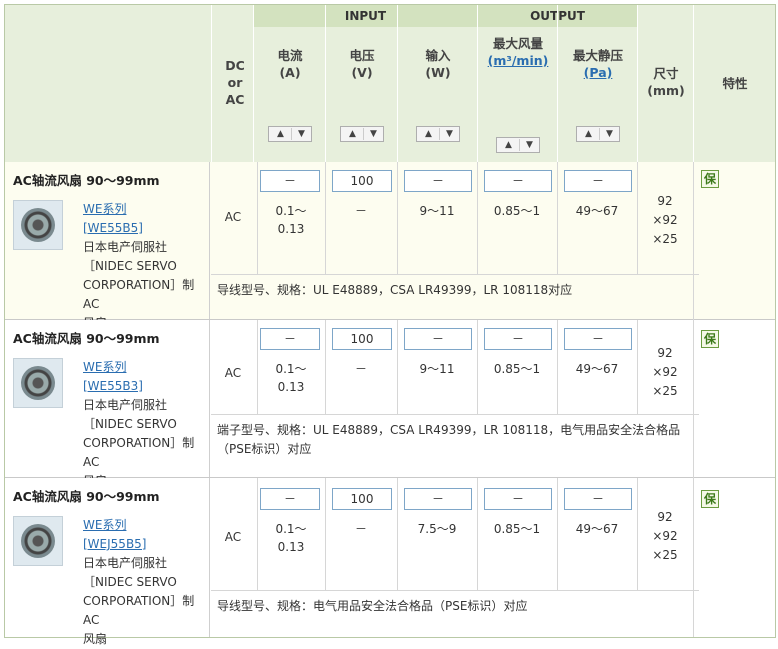 The width and height of the screenshot is (778, 649). I want to click on header-voltage-unit: (V), so click(362, 72).